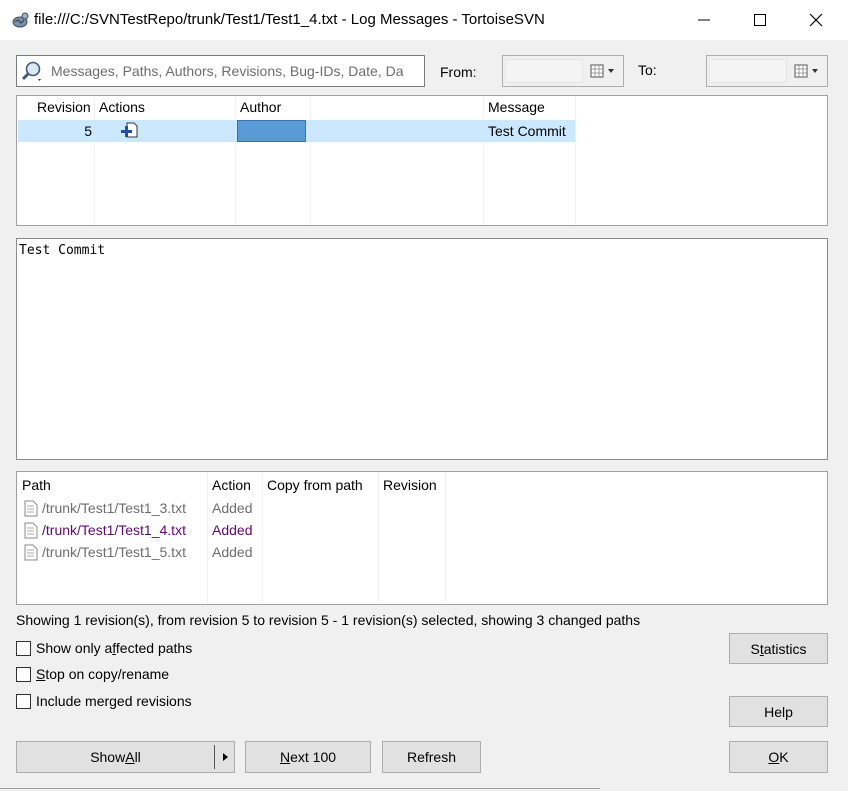 This screenshot has height=791, width=848. What do you see at coordinates (114, 648) in the screenshot?
I see `show-affected-paths-label: Show only affected paths` at bounding box center [114, 648].